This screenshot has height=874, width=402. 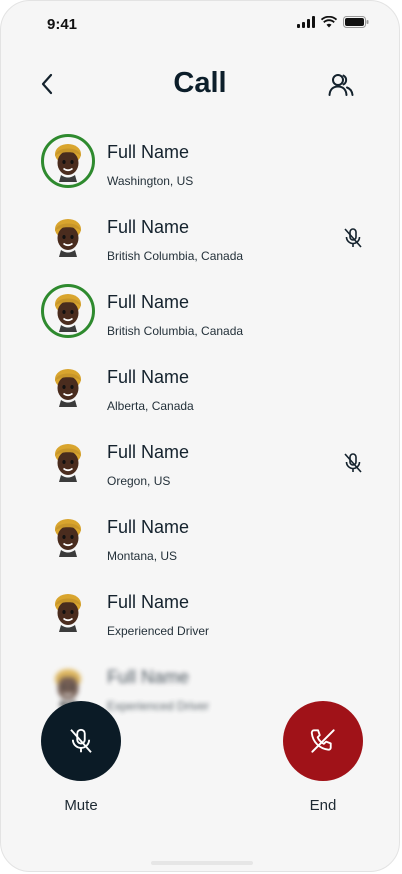 I want to click on status-icons, so click(x=333, y=22).